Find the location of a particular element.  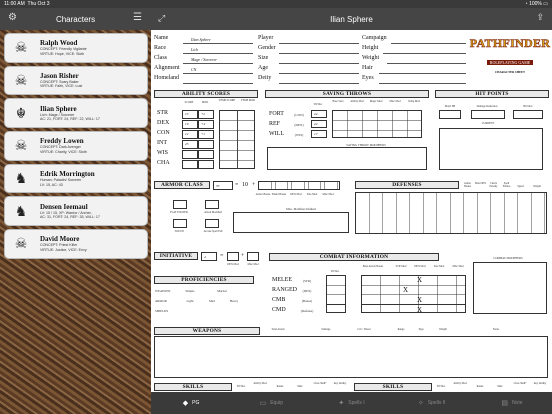

ac-plus: + is located at coordinates (254, 185).